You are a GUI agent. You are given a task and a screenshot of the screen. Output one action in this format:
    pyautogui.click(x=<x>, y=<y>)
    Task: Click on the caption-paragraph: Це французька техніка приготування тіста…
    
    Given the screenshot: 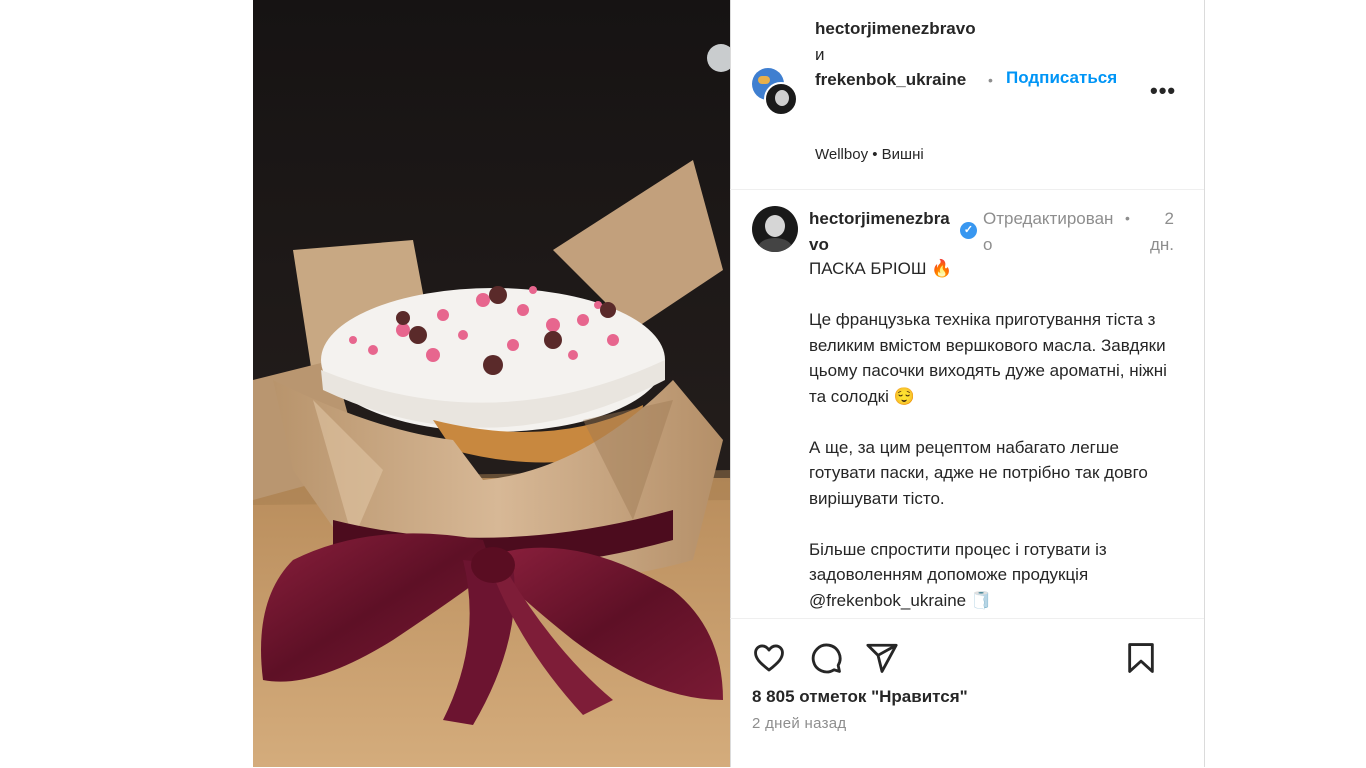 What is the action you would take?
    pyautogui.click(x=988, y=358)
    